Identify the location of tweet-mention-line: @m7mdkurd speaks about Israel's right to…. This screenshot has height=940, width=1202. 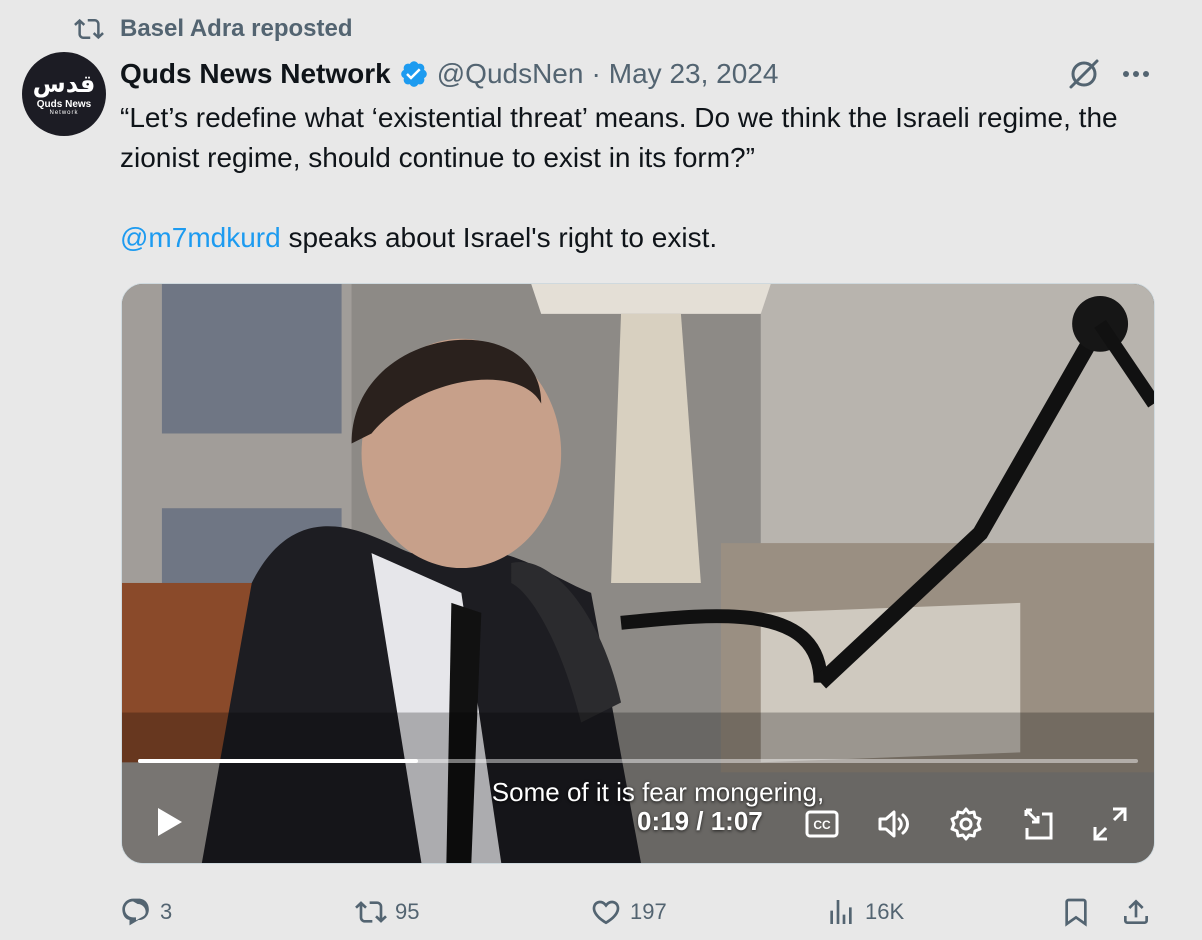
(620, 238).